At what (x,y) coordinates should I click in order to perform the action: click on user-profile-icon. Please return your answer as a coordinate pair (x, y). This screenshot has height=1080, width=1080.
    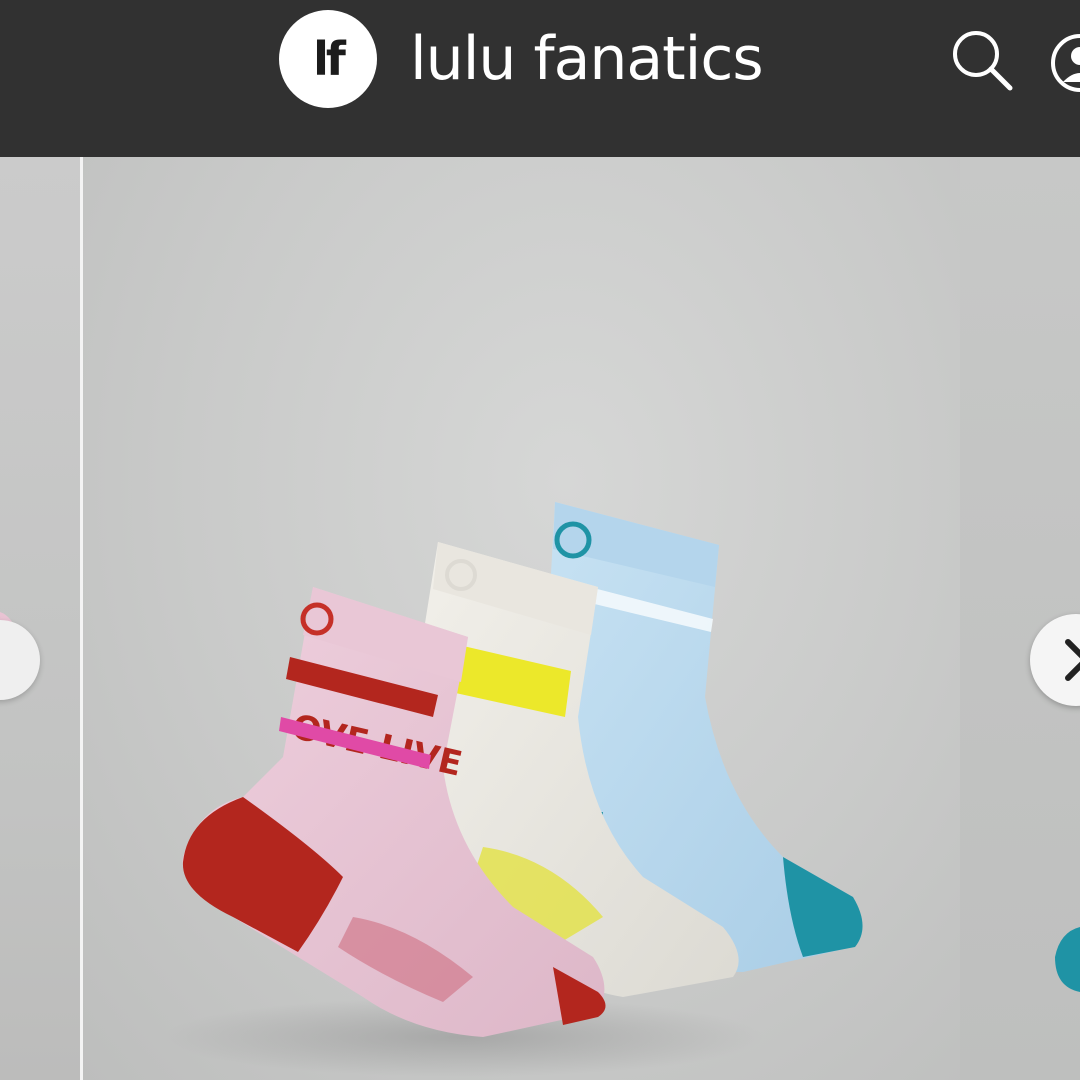
    Looking at the image, I should click on (1065, 63).